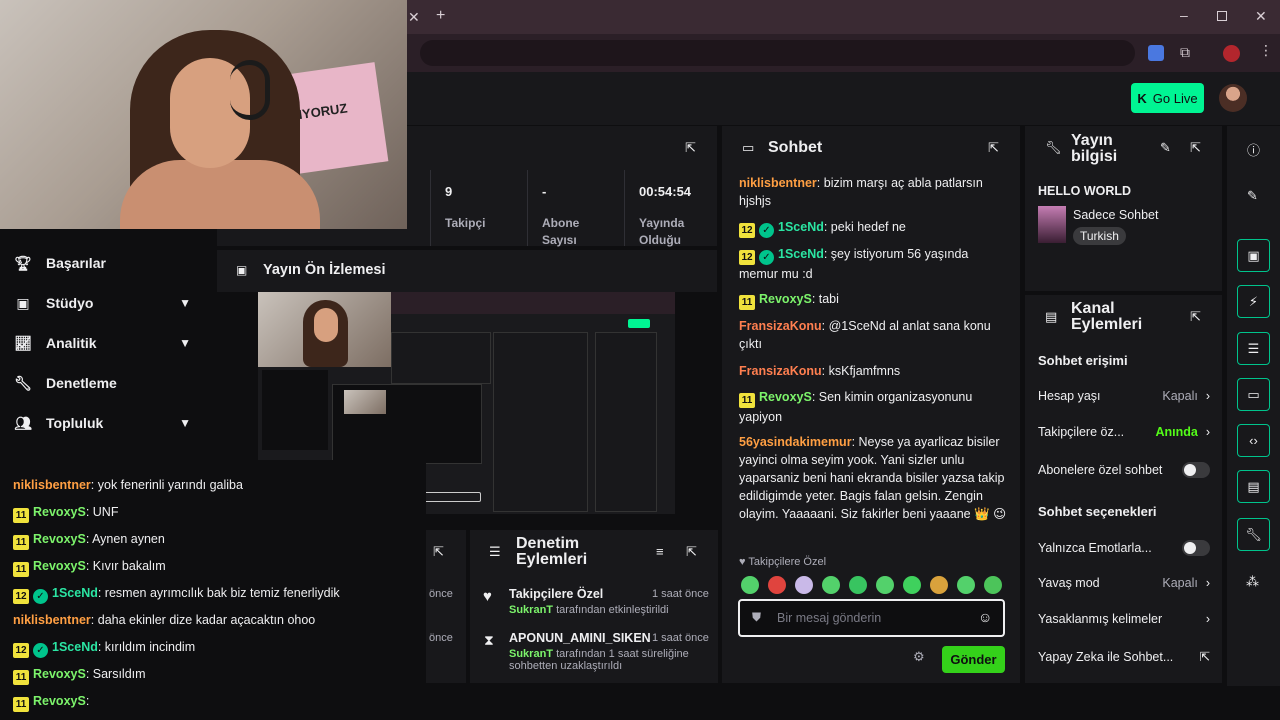 This screenshot has width=1280, height=720. I want to click on info-icon: ⓘ, so click(1253, 149).